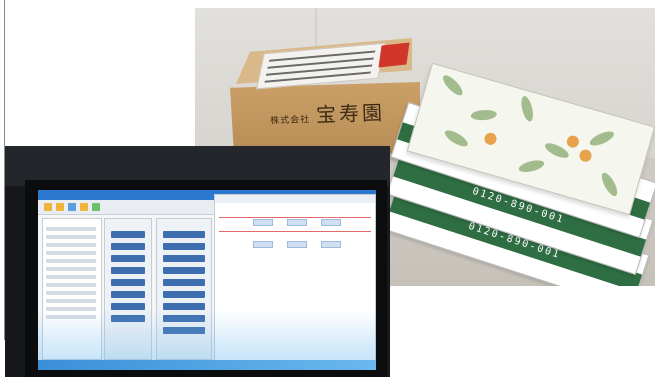 The image size is (655, 377). Describe the element at coordinates (290, 121) in the screenshot. I see `box-company-prefix: 株式会社` at that location.